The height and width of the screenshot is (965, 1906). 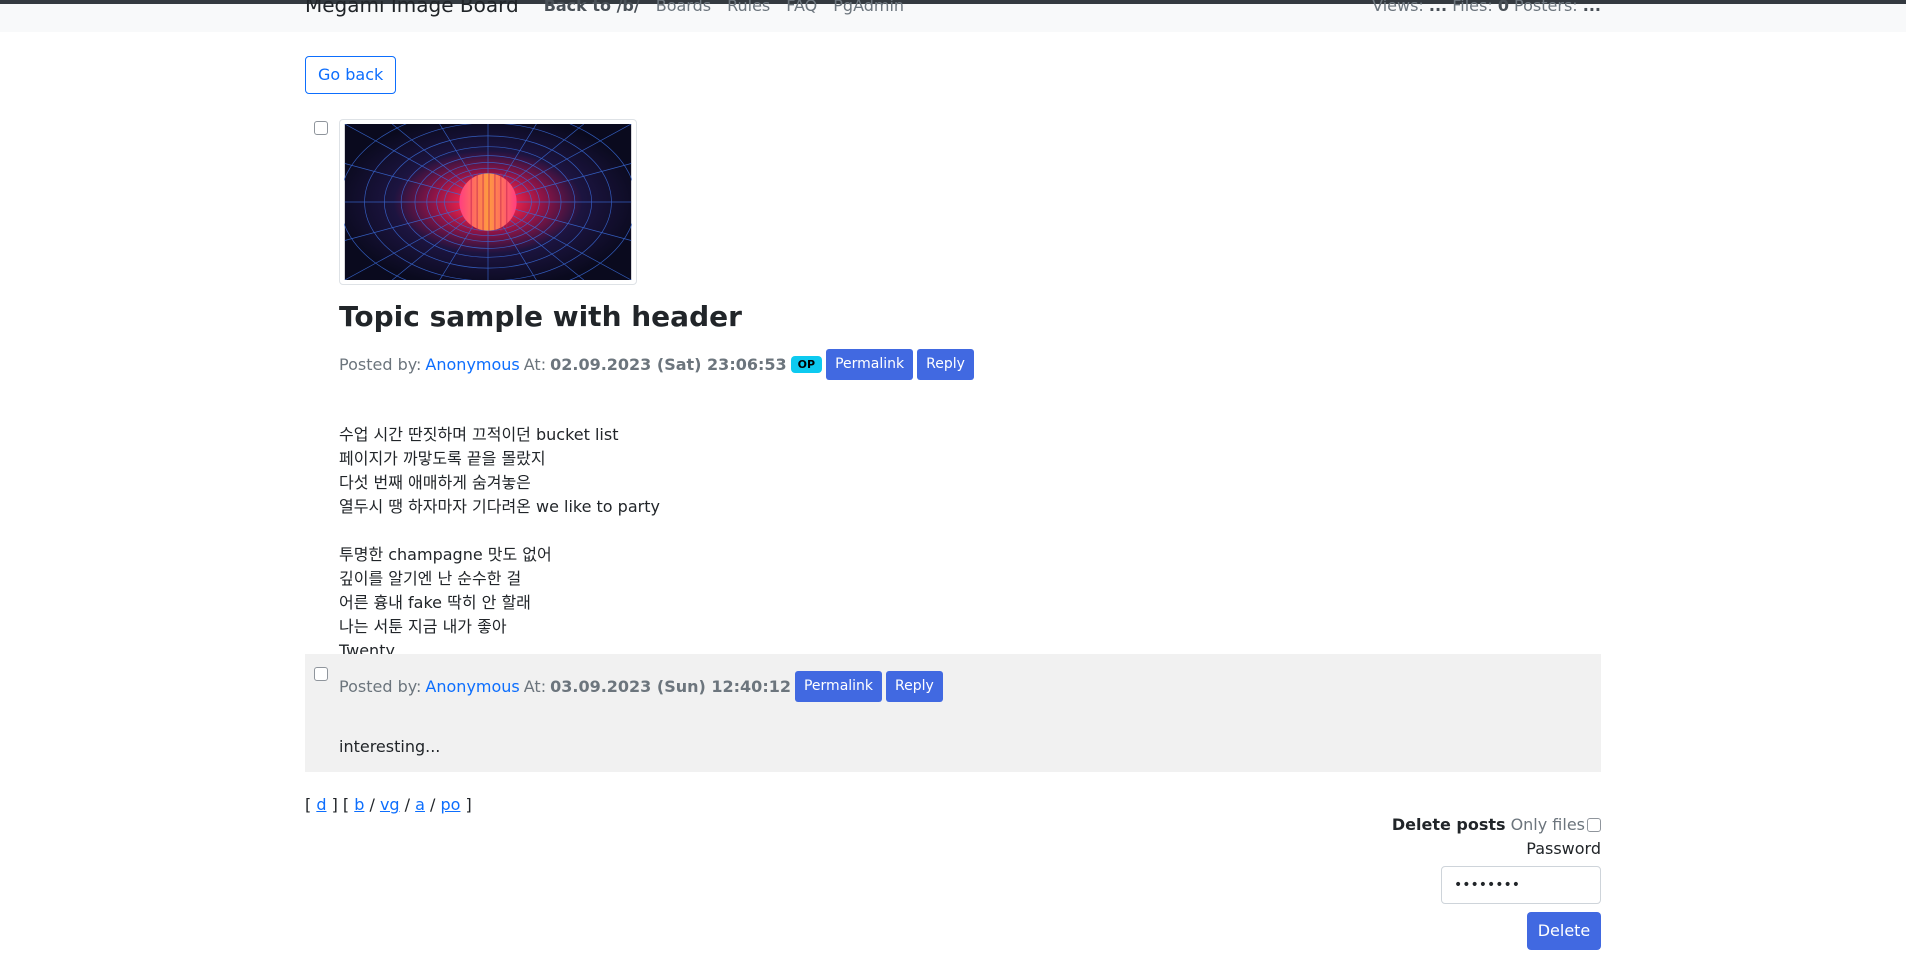 What do you see at coordinates (683, 7) in the screenshot?
I see `nav-link-boards: Boards` at bounding box center [683, 7].